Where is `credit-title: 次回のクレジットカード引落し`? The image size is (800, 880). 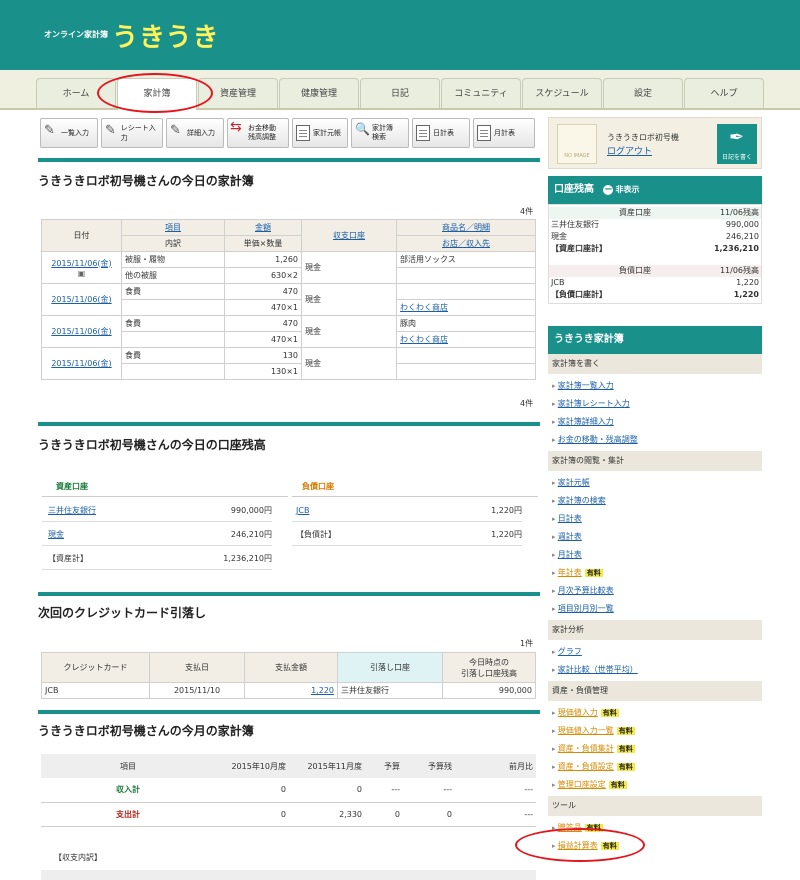
credit-title: 次回のクレジットカード引落し is located at coordinates (122, 613).